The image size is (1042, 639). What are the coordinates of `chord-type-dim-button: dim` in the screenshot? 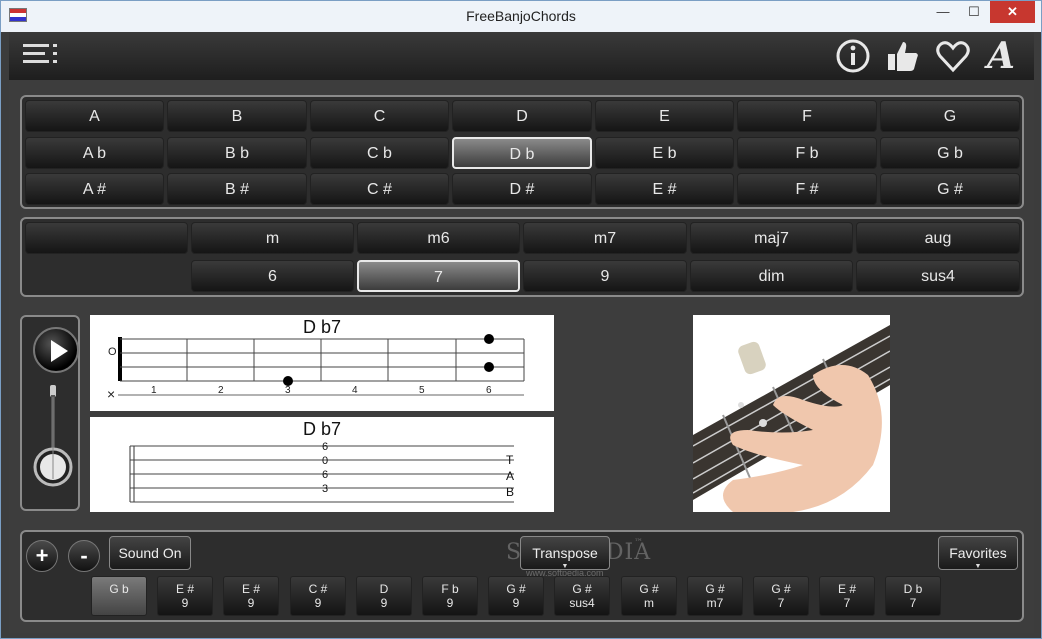 It's located at (771, 276).